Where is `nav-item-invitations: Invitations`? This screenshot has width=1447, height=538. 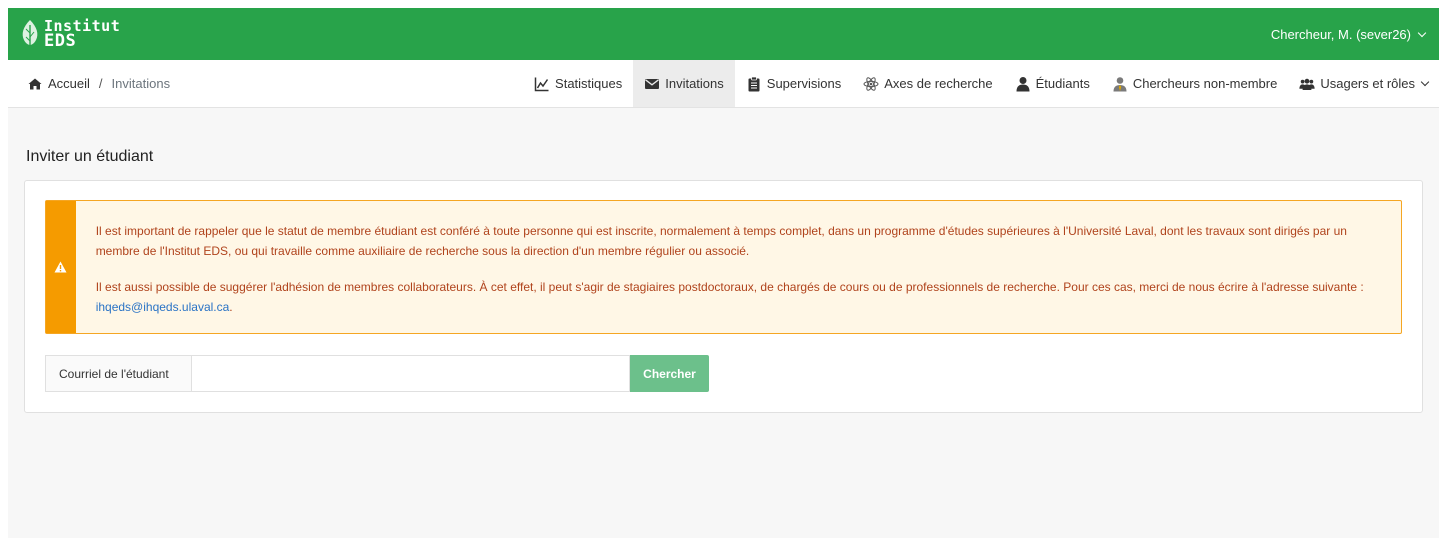 nav-item-invitations: Invitations is located at coordinates (684, 83).